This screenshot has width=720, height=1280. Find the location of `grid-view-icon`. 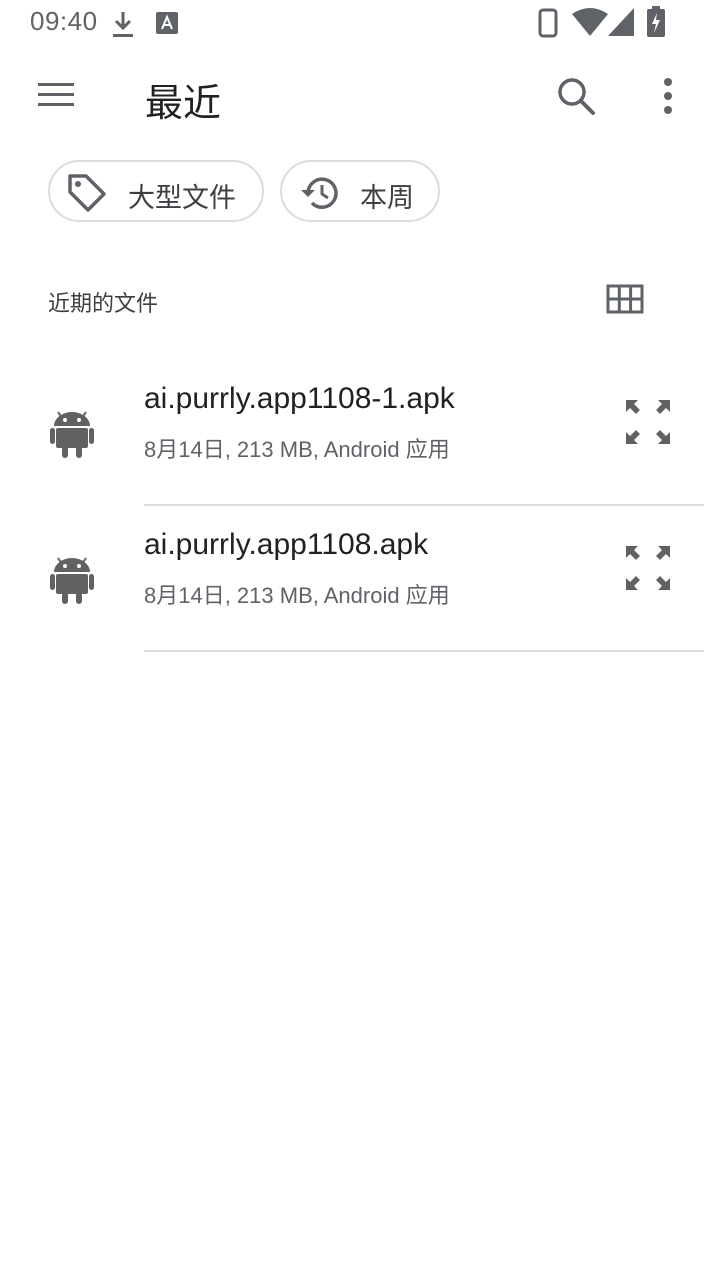

grid-view-icon is located at coordinates (625, 299).